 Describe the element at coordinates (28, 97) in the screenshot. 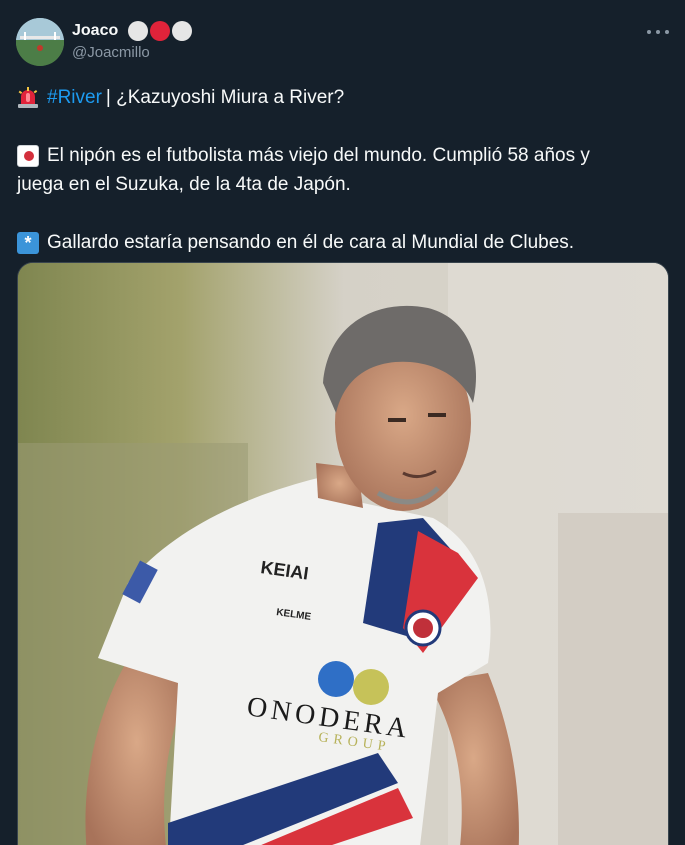

I see `siren-emoji` at that location.